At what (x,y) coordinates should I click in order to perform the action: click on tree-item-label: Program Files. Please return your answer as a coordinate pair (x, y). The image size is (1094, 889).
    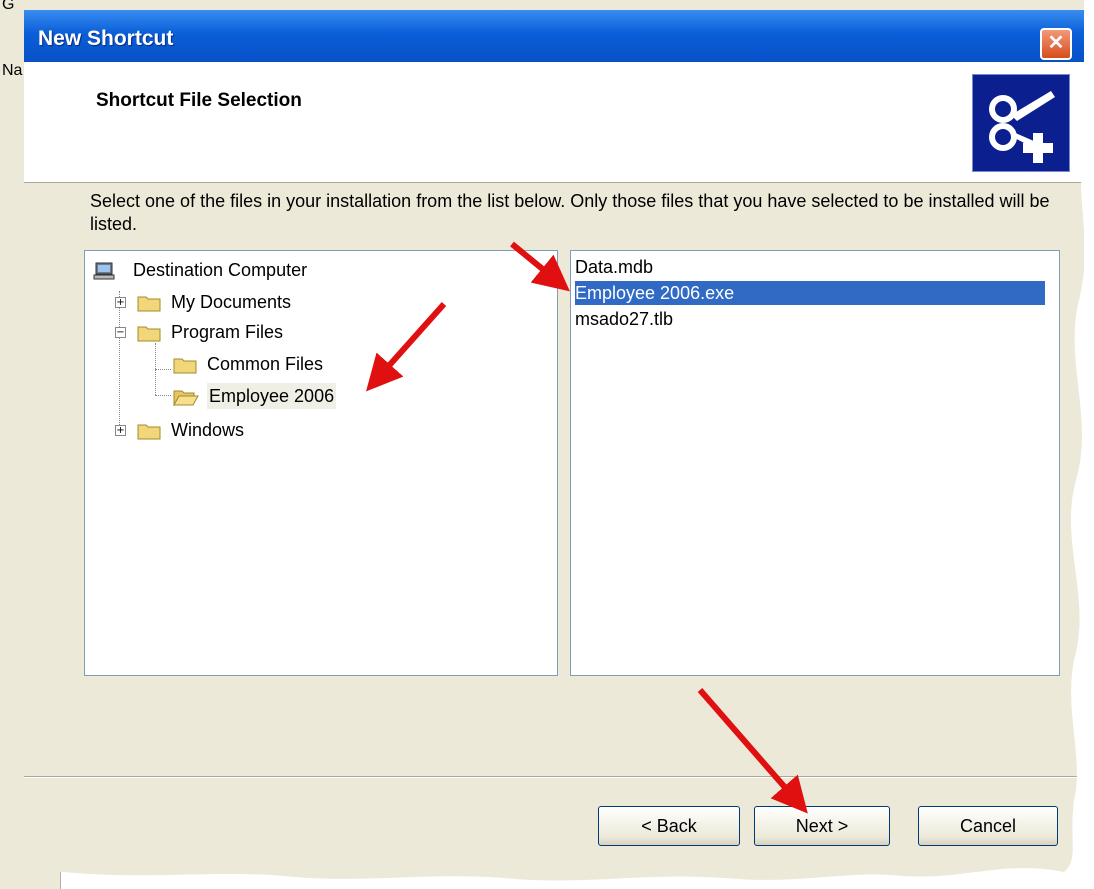
    Looking at the image, I should click on (227, 332).